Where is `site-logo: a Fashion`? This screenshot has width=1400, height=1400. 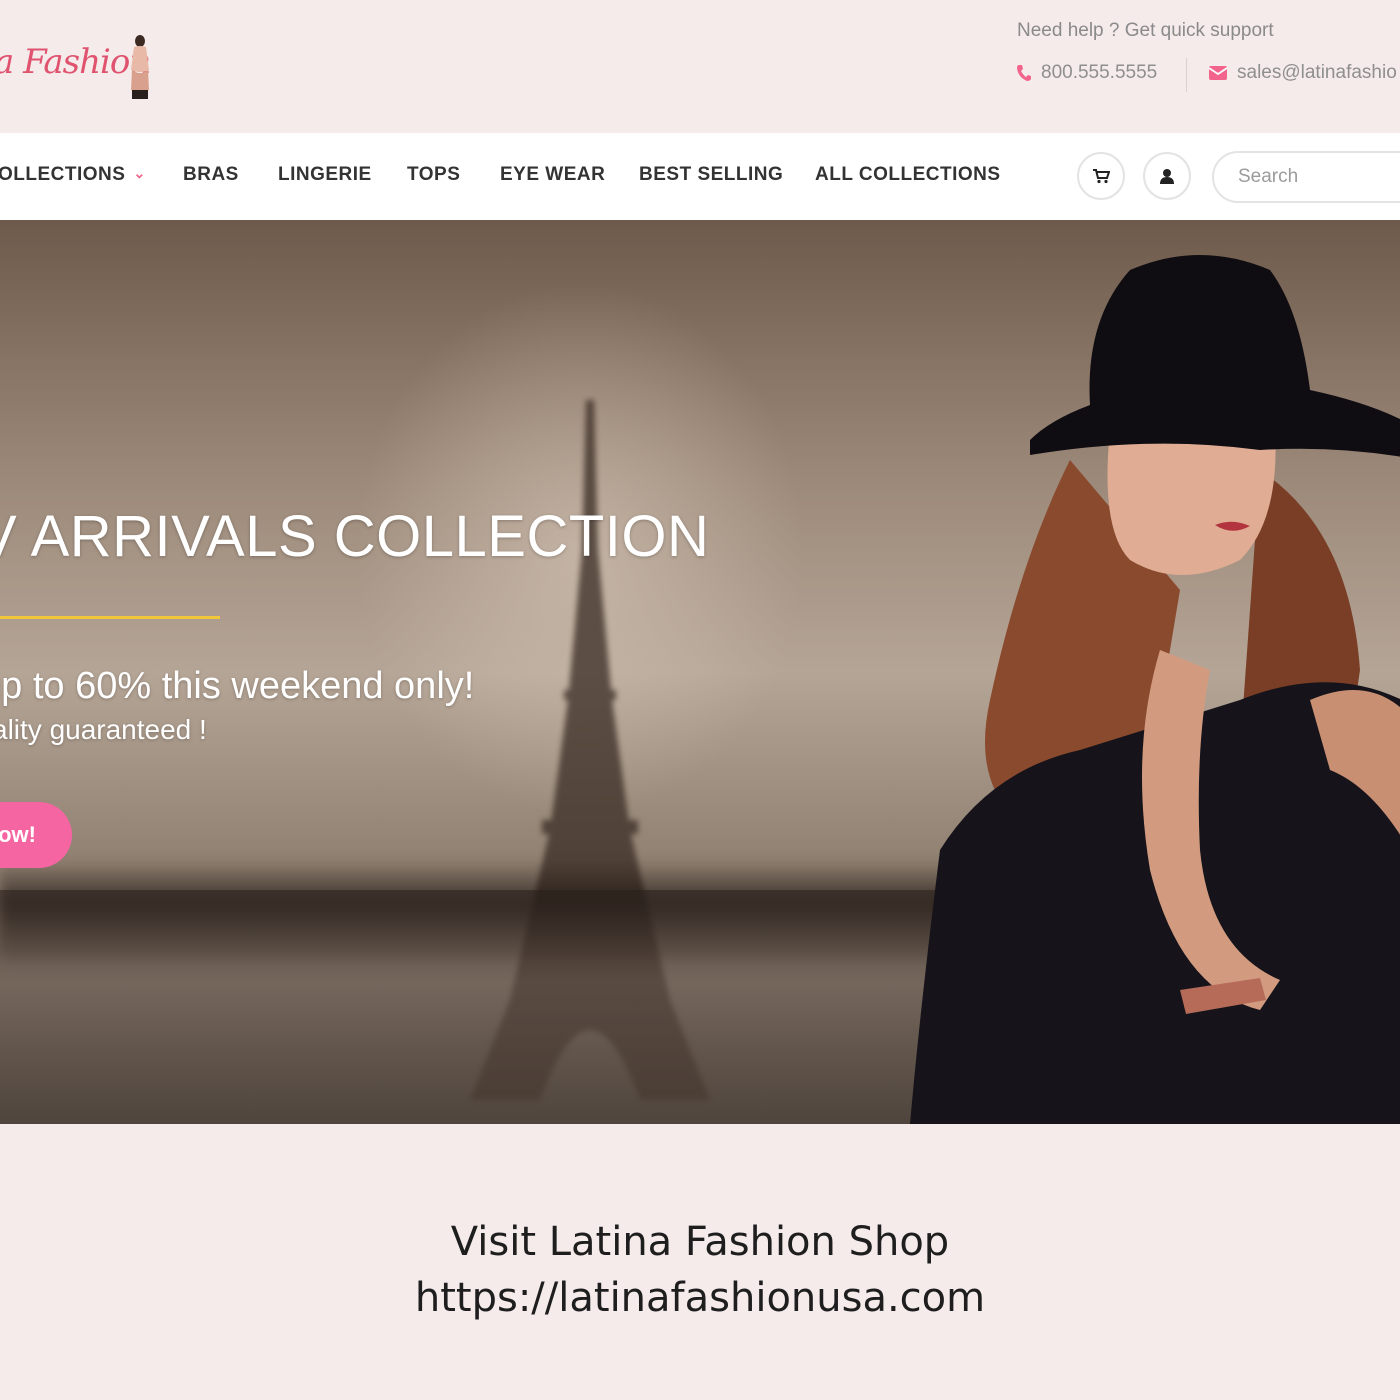 site-logo: a Fashion is located at coordinates (85, 67).